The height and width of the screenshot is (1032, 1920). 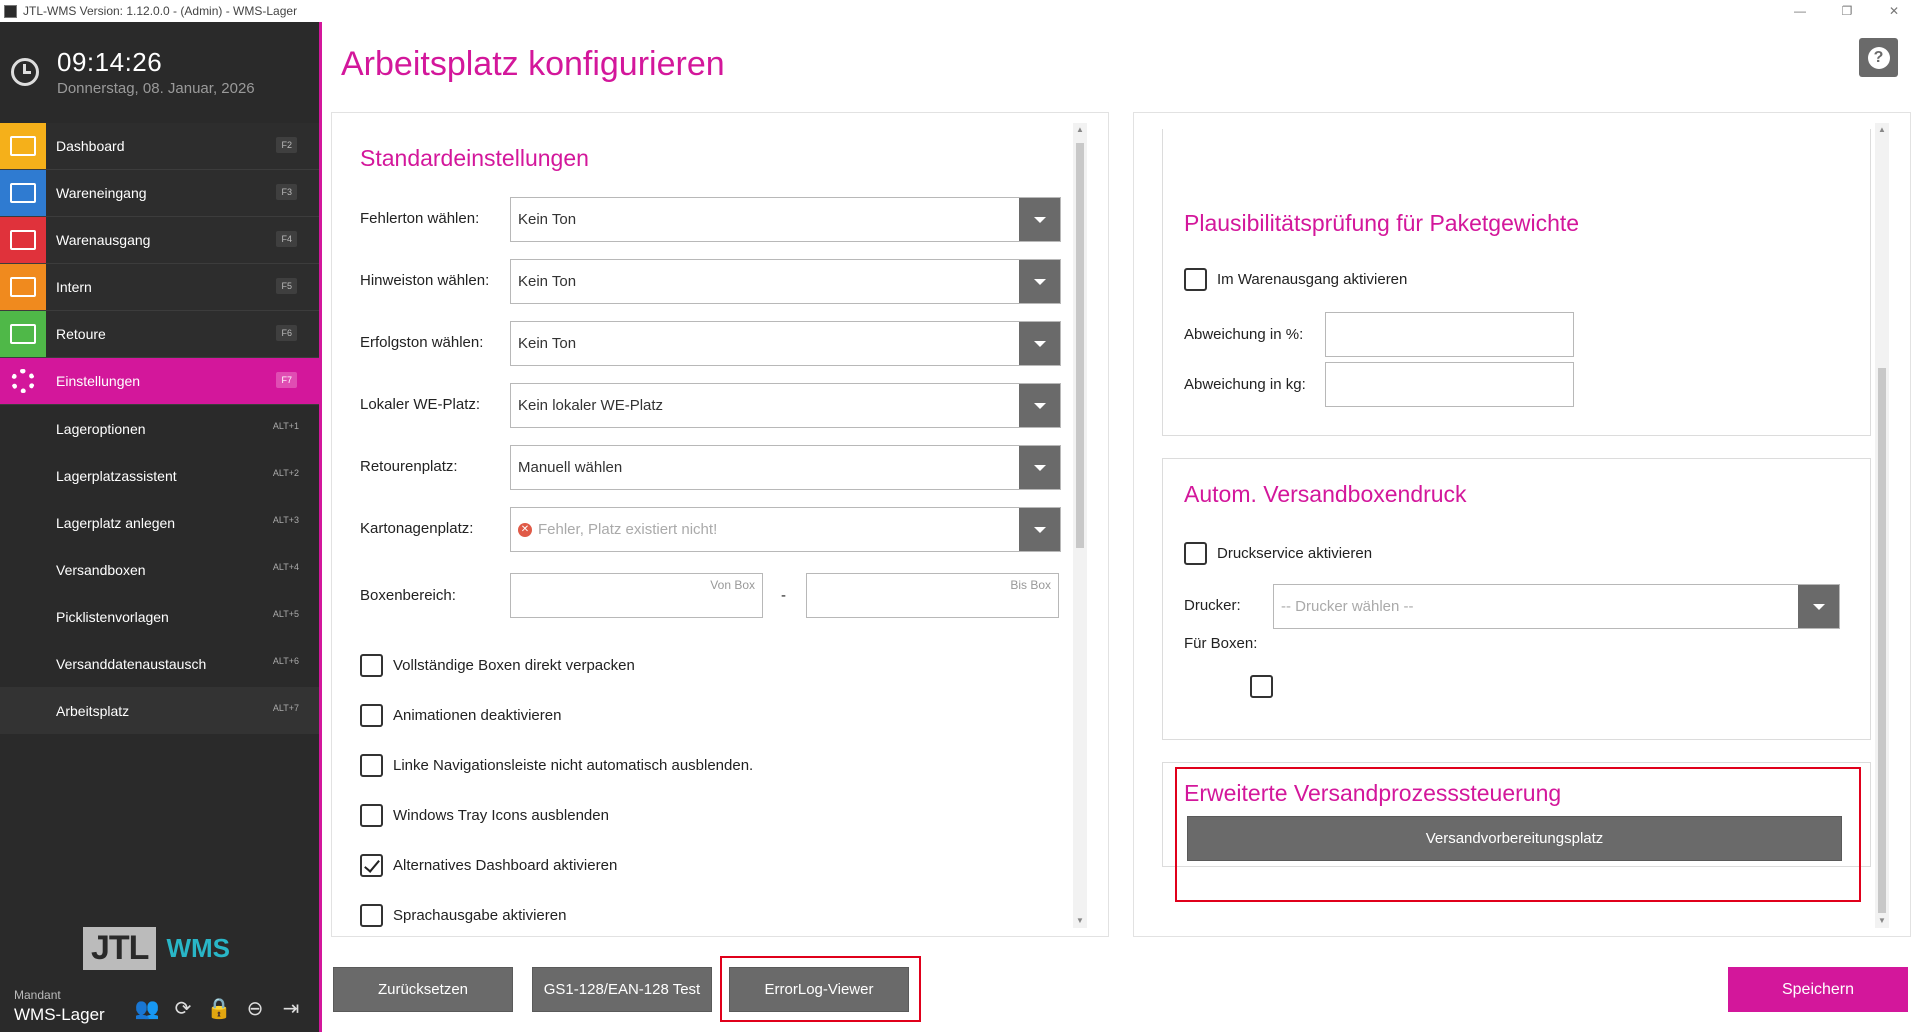 I want to click on app-icon, so click(x=10, y=11).